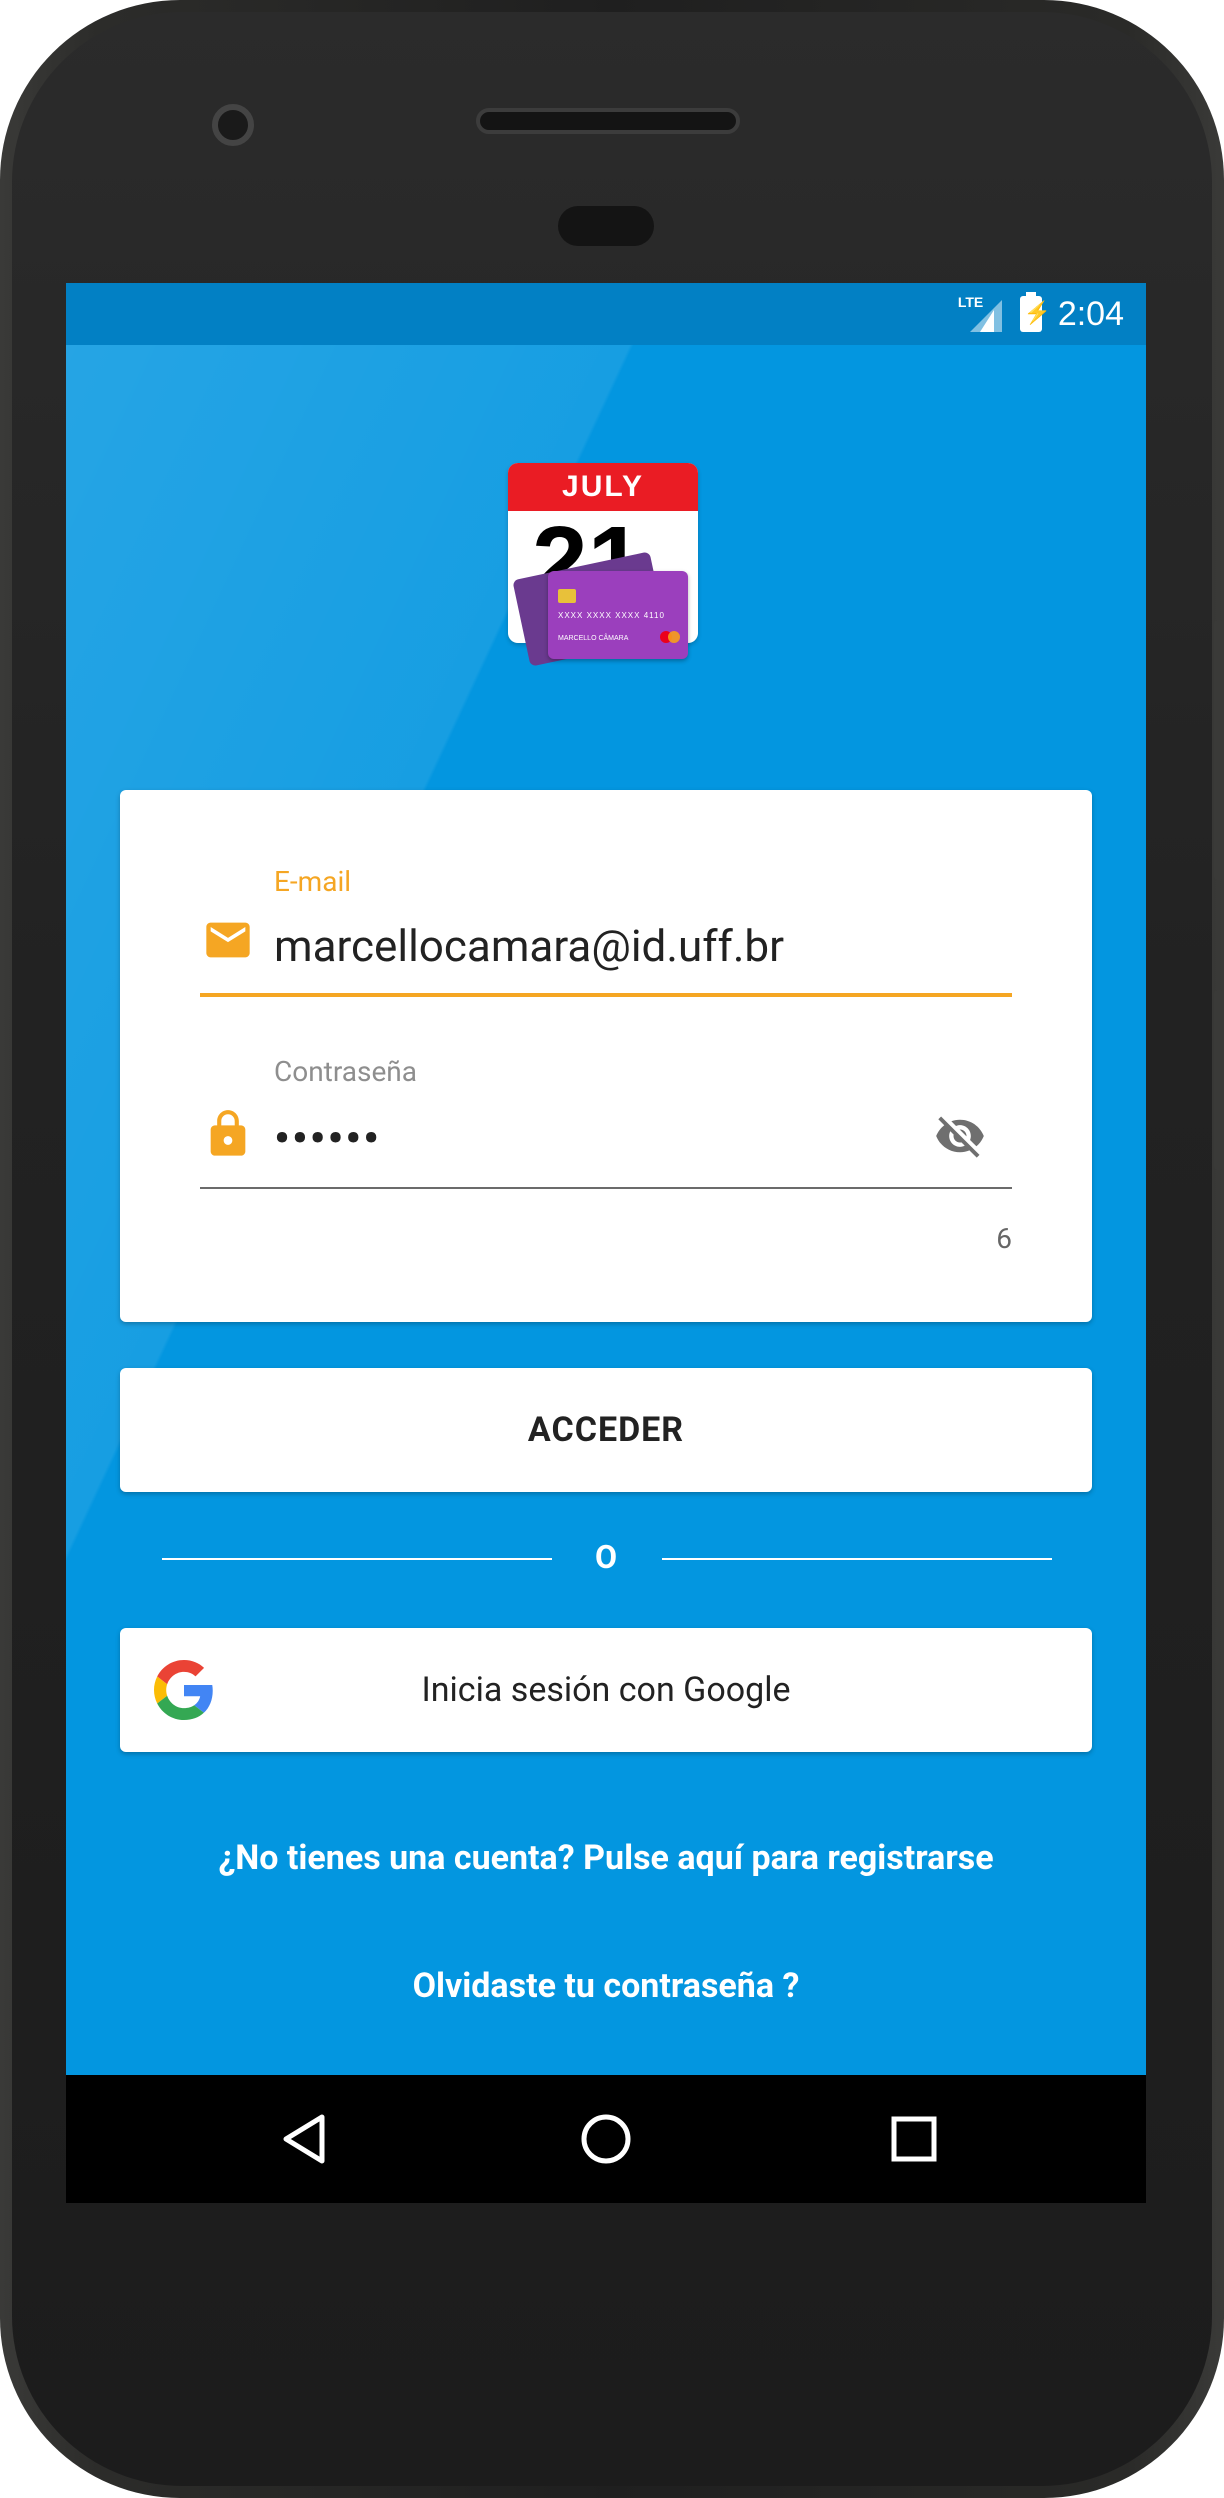 This screenshot has width=1224, height=2498. Describe the element at coordinates (233, 125) in the screenshot. I see `front-camera` at that location.